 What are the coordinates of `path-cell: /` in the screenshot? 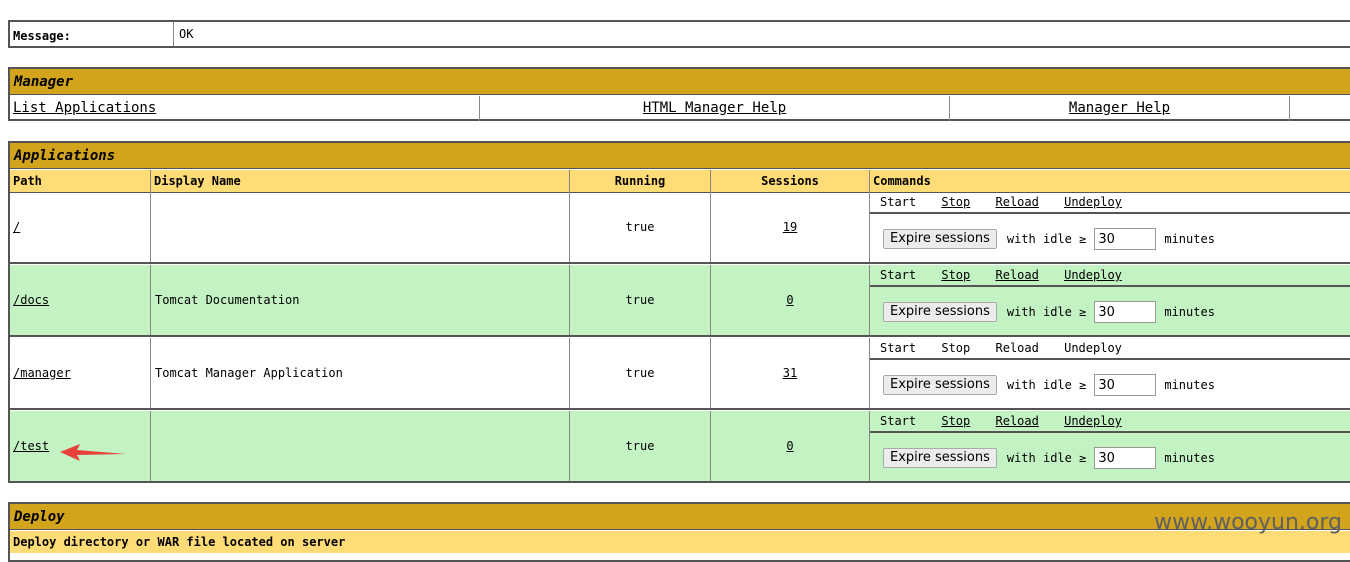 It's located at (80, 227).